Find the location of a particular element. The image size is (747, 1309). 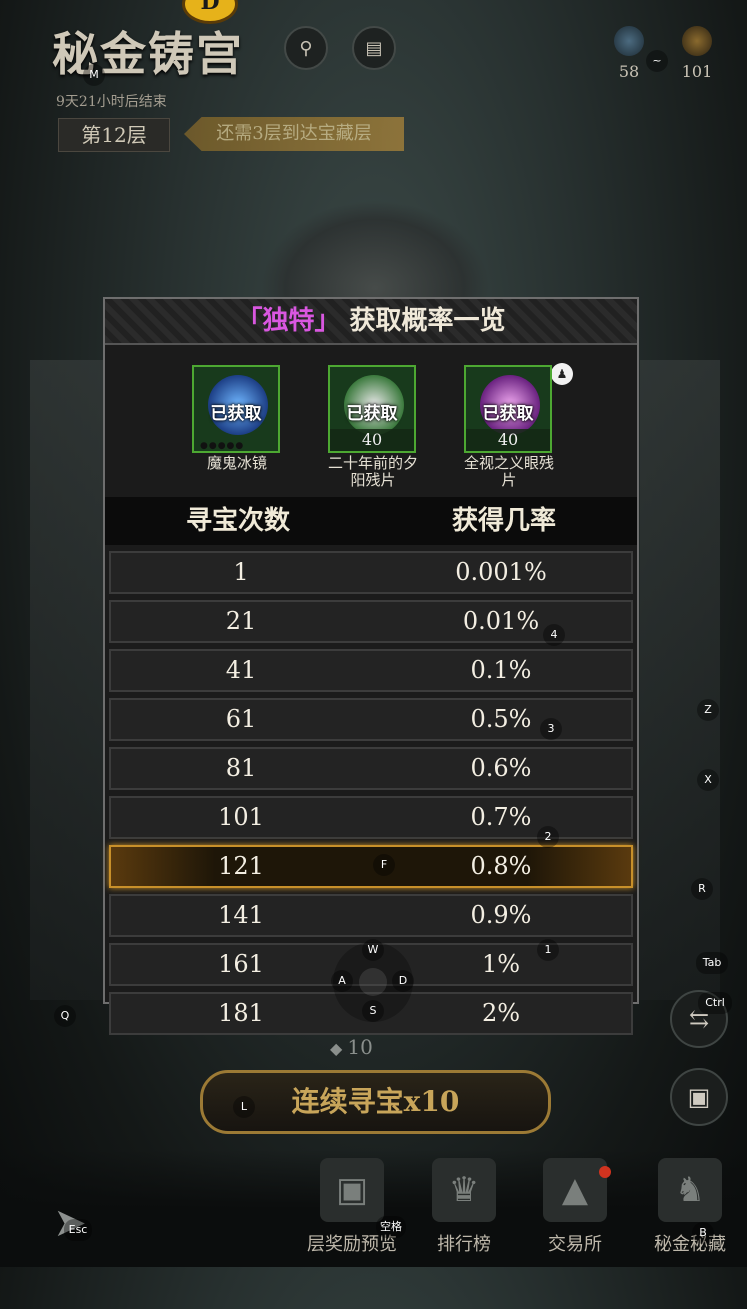

rate-row-rate: 0.9% is located at coordinates (501, 915).